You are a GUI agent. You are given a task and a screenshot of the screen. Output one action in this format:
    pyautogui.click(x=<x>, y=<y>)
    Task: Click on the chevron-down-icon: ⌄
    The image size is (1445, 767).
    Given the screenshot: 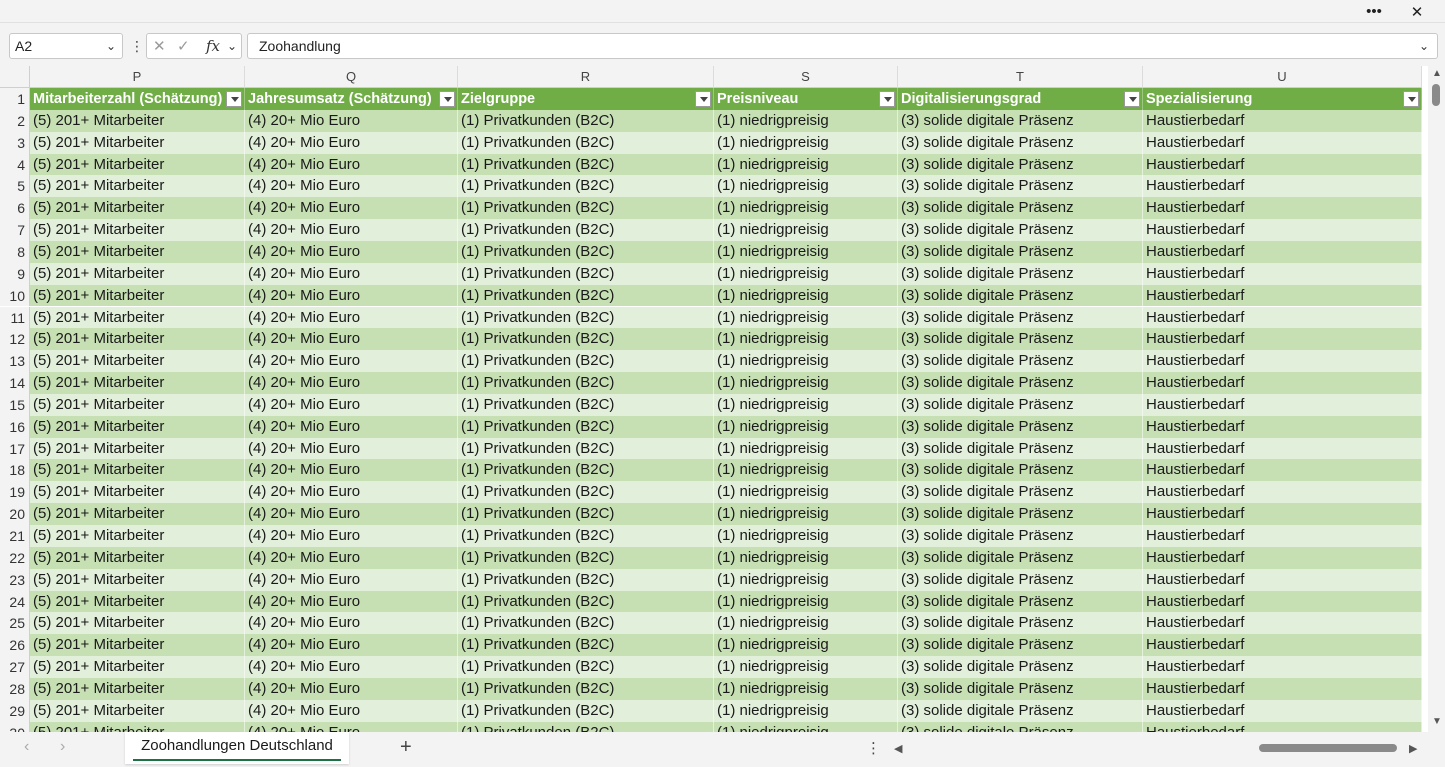 What is the action you would take?
    pyautogui.click(x=111, y=46)
    